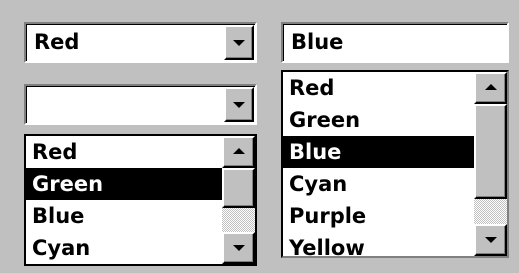  Describe the element at coordinates (378, 152) in the screenshot. I see `list-item-selected: Blue` at that location.